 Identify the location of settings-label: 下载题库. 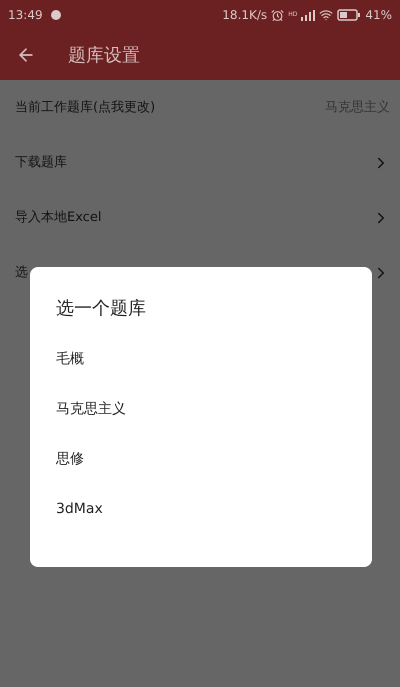
(41, 163).